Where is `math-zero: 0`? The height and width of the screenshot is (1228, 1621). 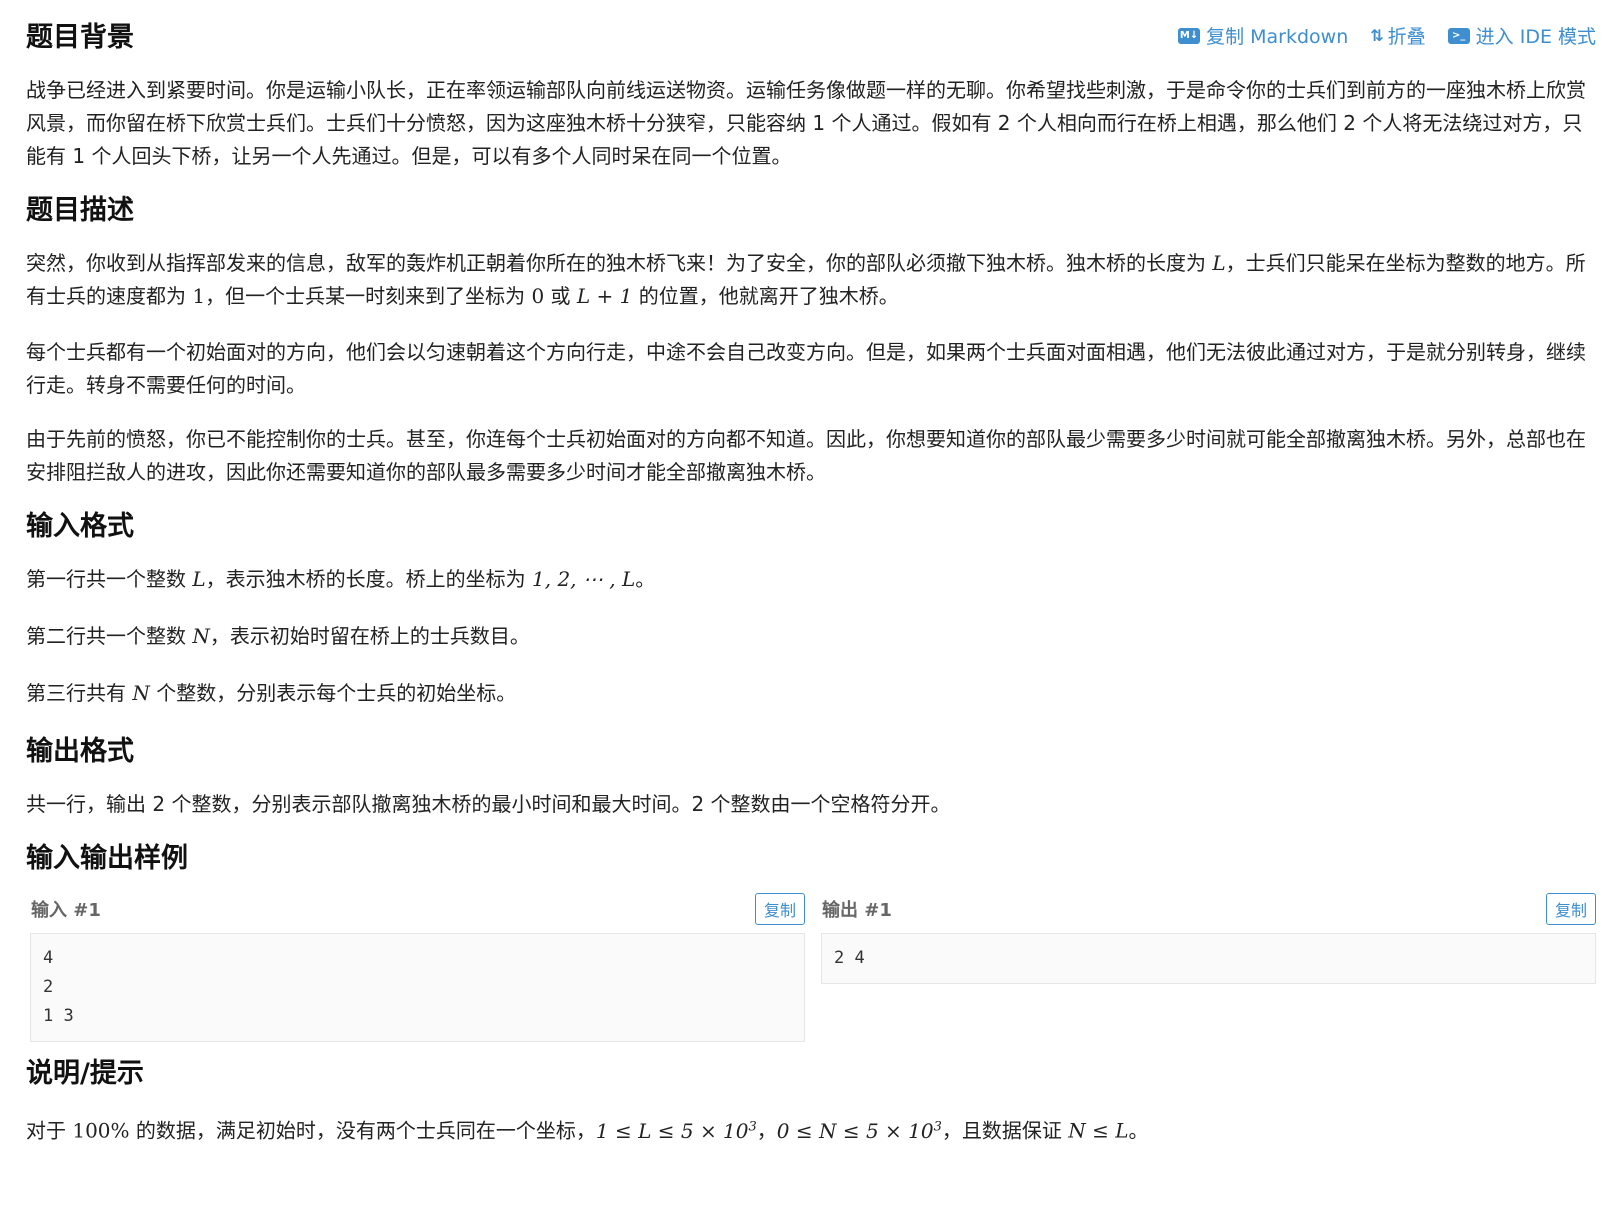
math-zero: 0 is located at coordinates (538, 296).